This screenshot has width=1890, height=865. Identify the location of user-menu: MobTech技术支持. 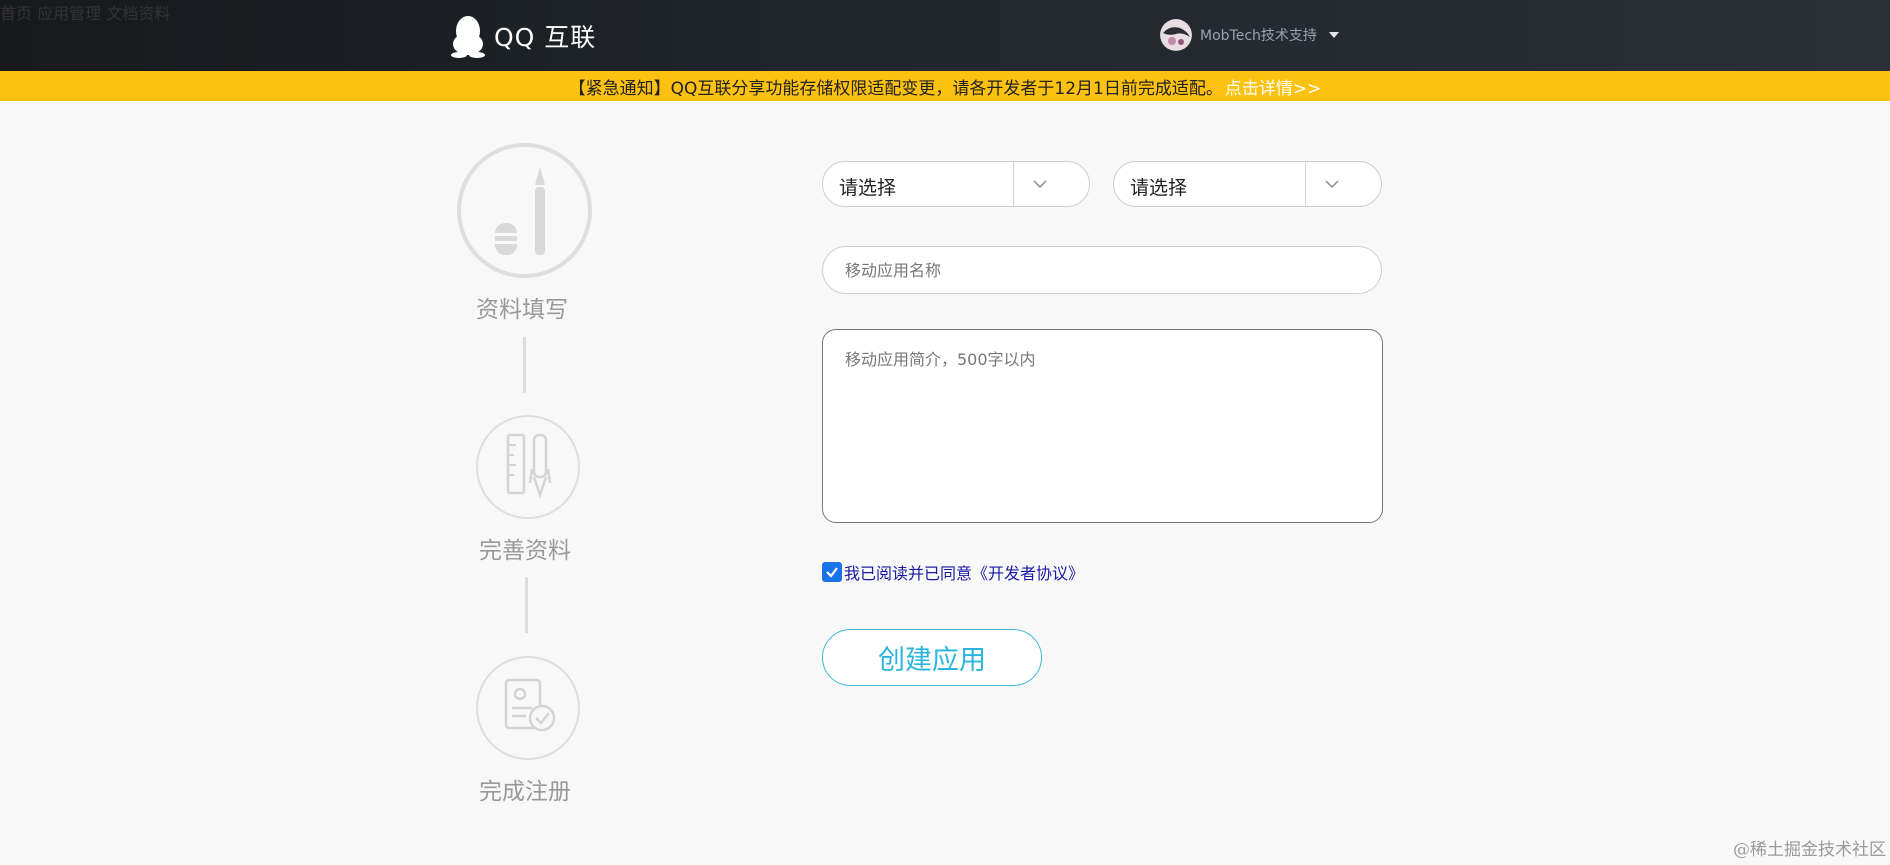
(1249, 35).